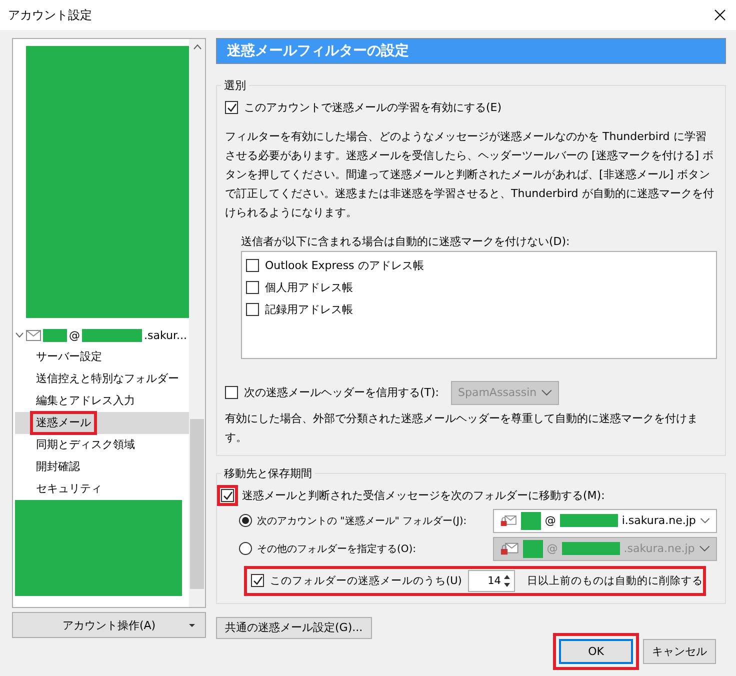 This screenshot has height=676, width=736. I want to click on header-note: 有効にした場合、外部で分類された迷惑メールヘッダーを尊重して自動的に迷惑マークを付けます。, so click(462, 428).